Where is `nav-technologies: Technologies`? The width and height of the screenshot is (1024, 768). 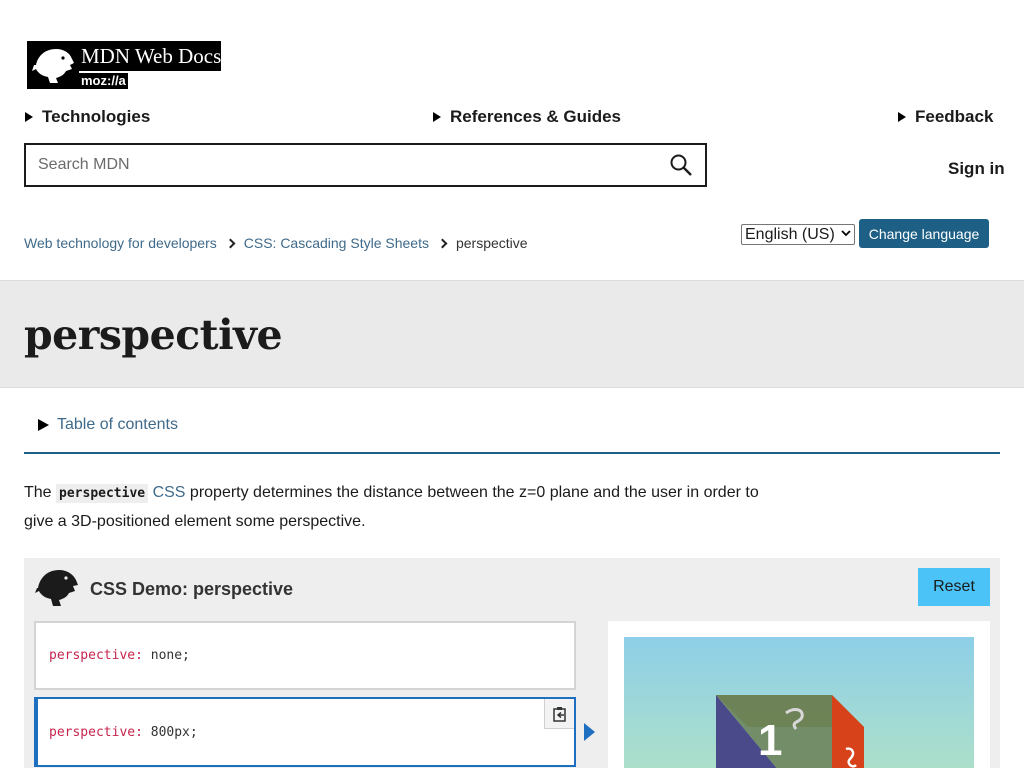 nav-technologies: Technologies is located at coordinates (87, 117).